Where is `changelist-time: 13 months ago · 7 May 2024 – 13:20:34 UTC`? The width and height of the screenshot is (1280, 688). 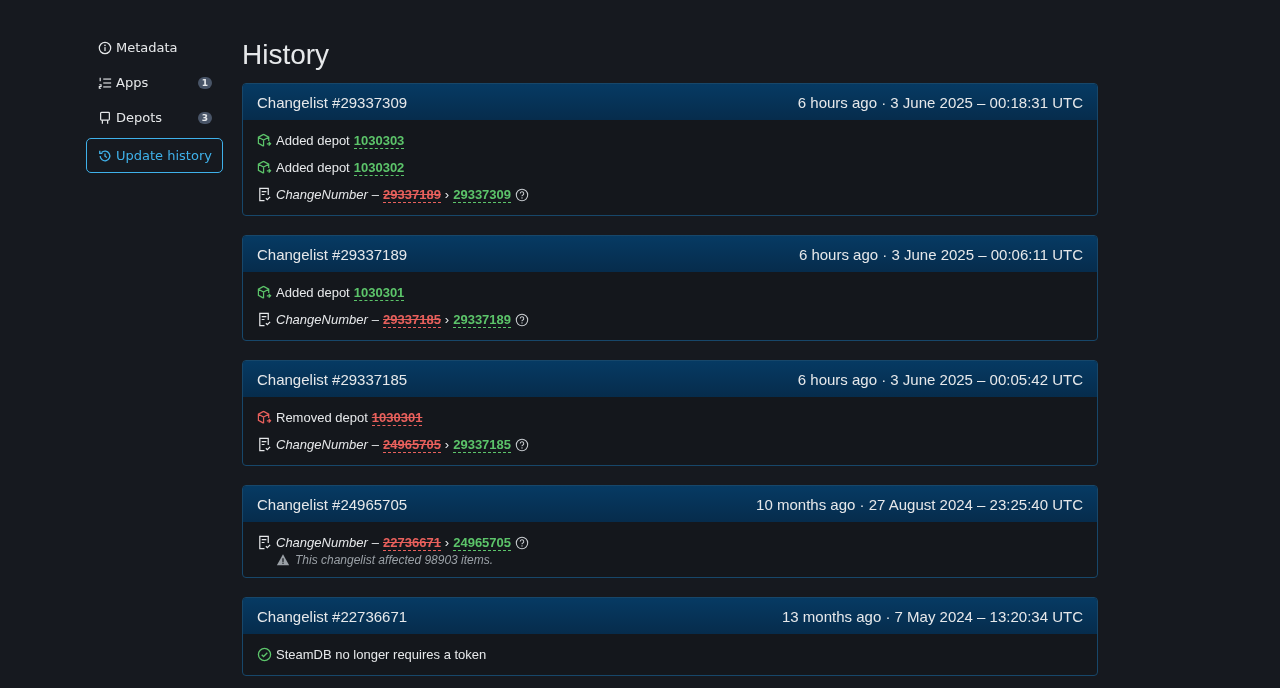 changelist-time: 13 months ago · 7 May 2024 – 13:20:34 UTC is located at coordinates (932, 616).